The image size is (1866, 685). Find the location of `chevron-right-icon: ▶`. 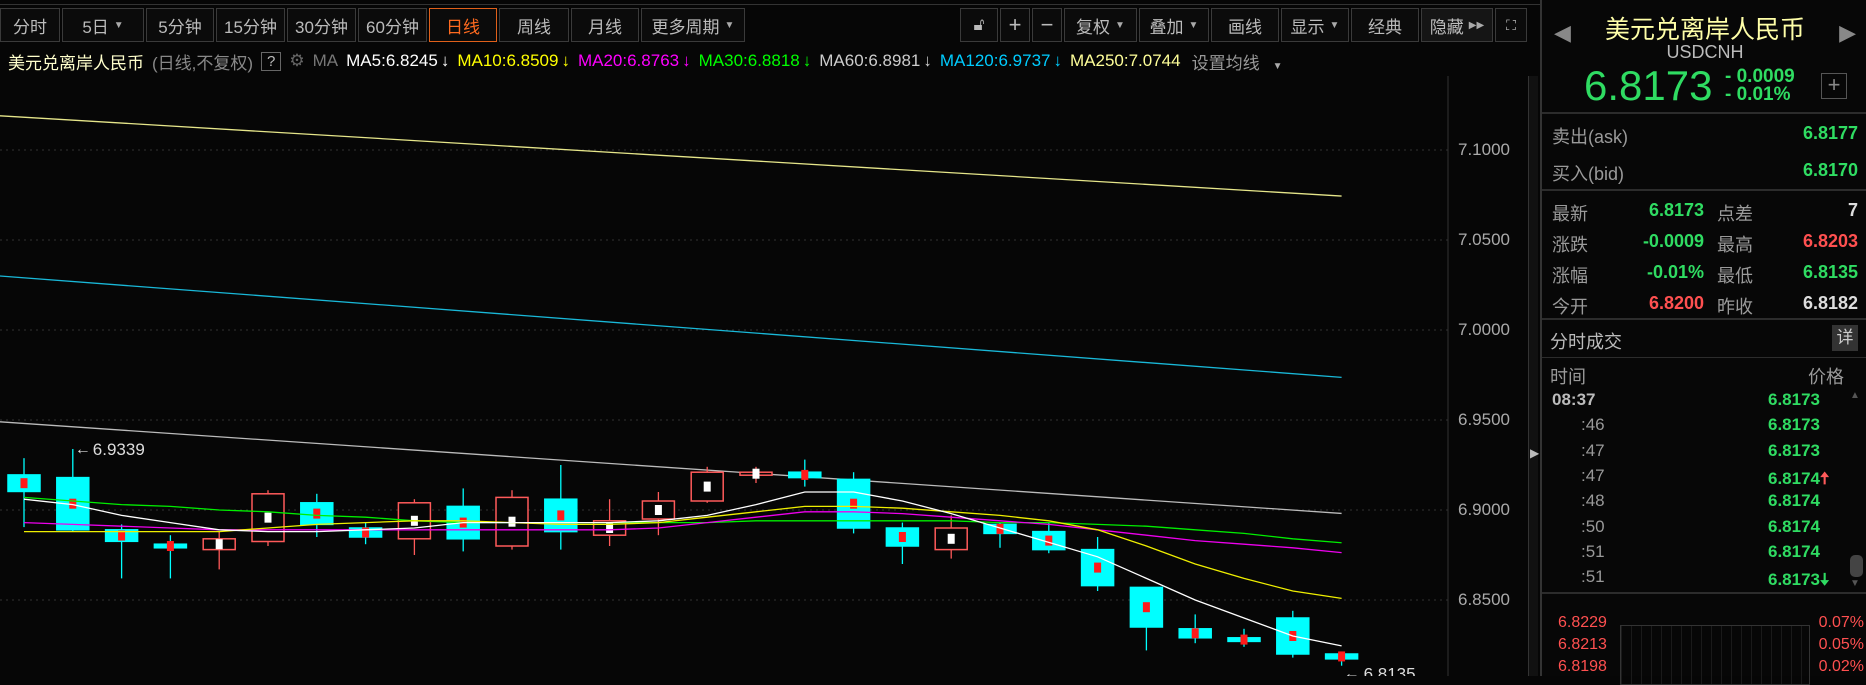

chevron-right-icon: ▶ is located at coordinates (1534, 453).